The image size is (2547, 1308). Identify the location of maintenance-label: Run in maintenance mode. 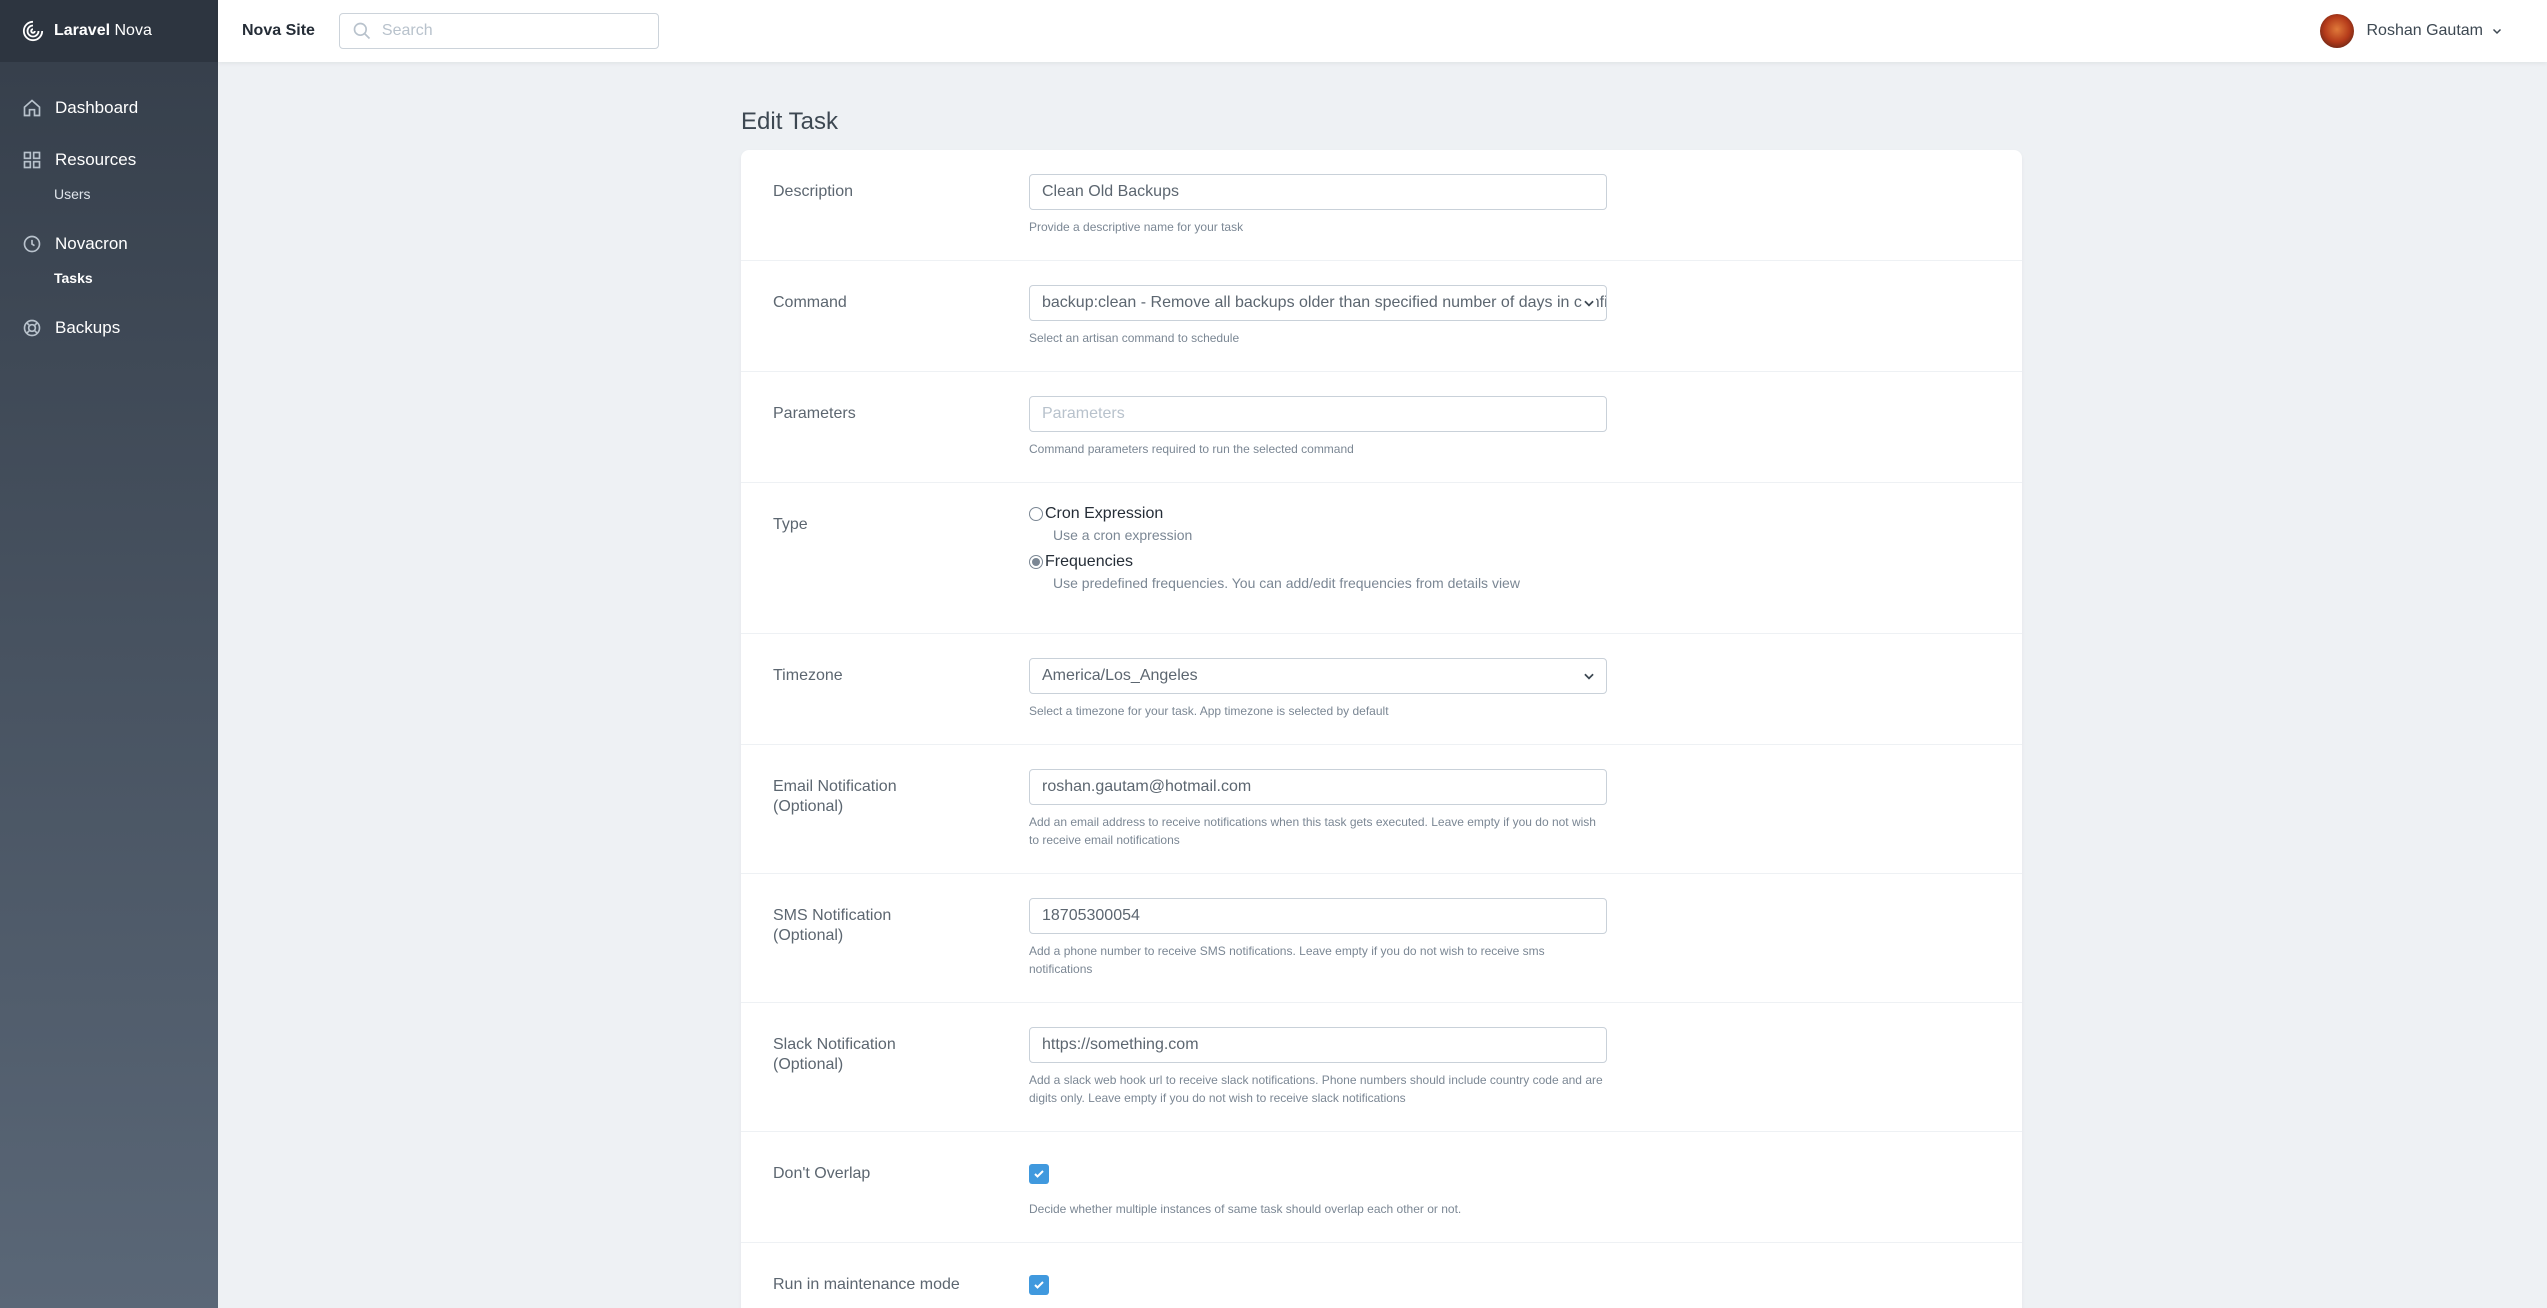
(866, 1284).